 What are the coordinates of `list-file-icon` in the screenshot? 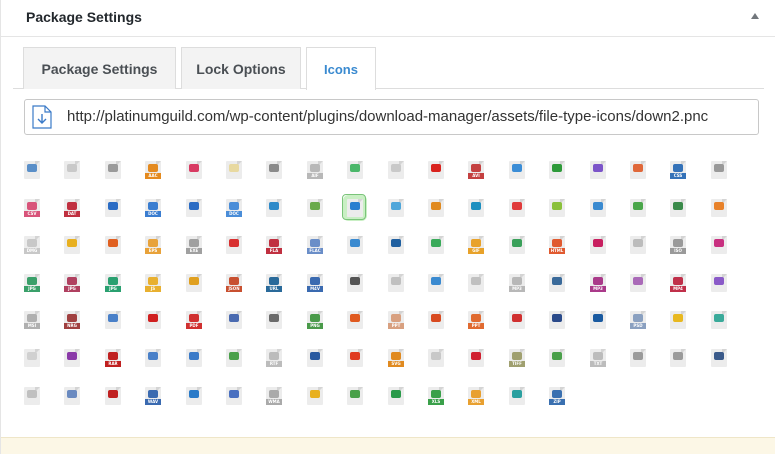 It's located at (153, 358).